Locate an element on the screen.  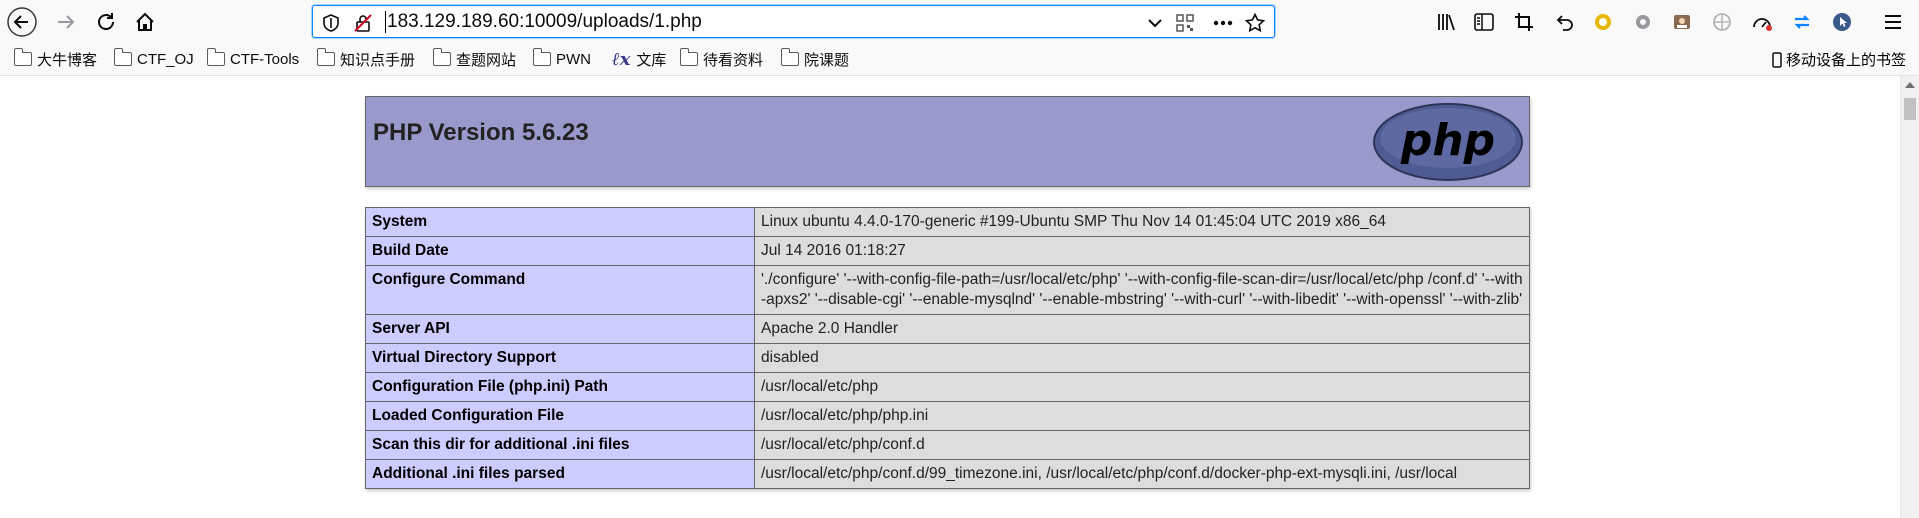
page-title: PHP Version 5.6.23 is located at coordinates (481, 132).